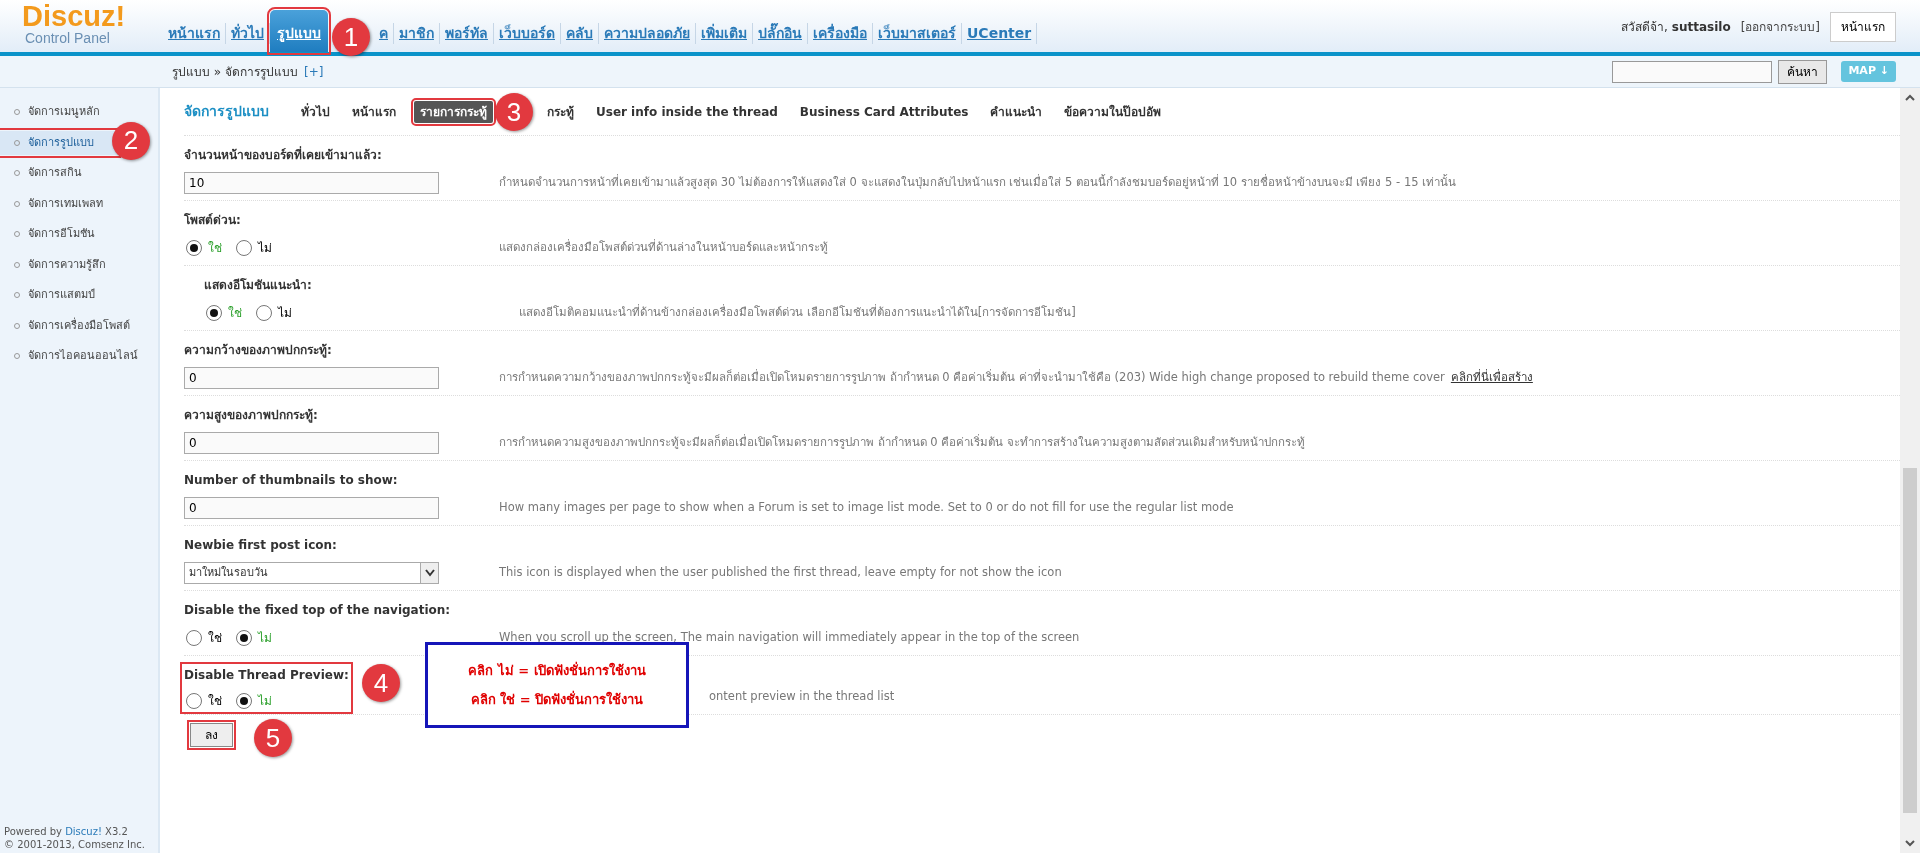  What do you see at coordinates (131, 140) in the screenshot?
I see `annotation-number: 2` at bounding box center [131, 140].